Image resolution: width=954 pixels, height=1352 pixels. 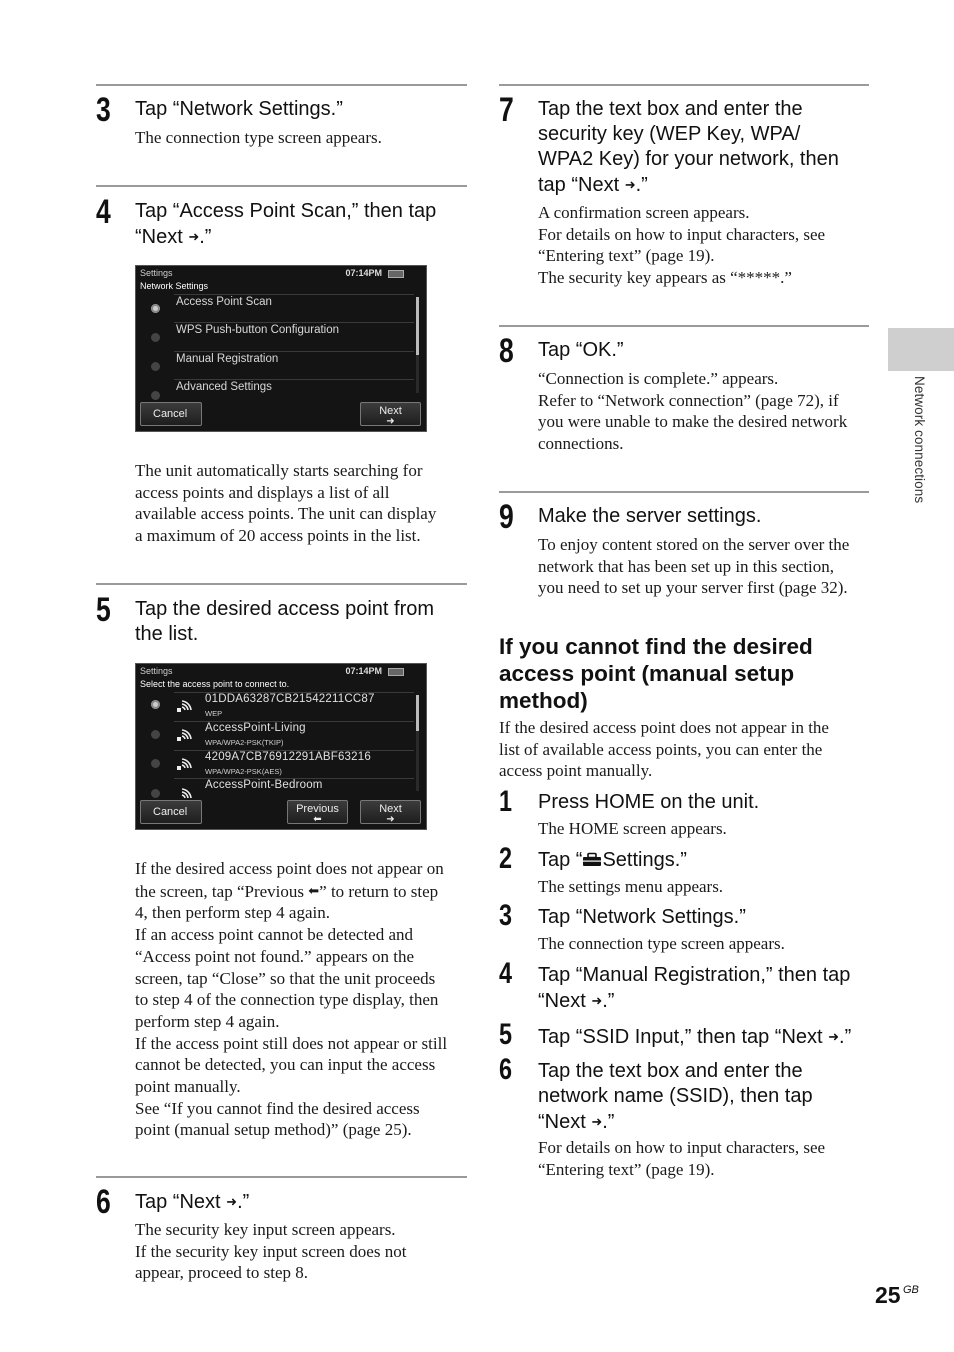 What do you see at coordinates (650, 516) in the screenshot?
I see `step-heading: Make the server settings.` at bounding box center [650, 516].